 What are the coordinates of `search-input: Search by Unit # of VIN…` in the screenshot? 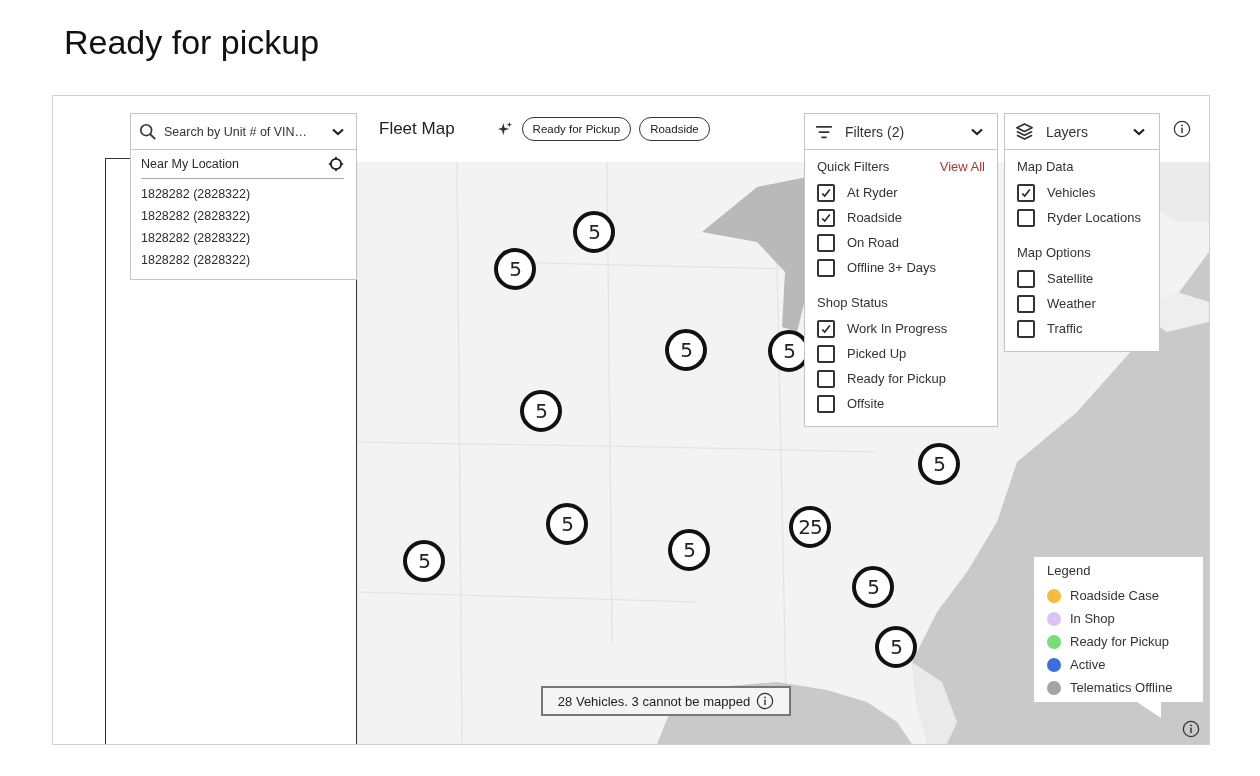 It's located at (244, 131).